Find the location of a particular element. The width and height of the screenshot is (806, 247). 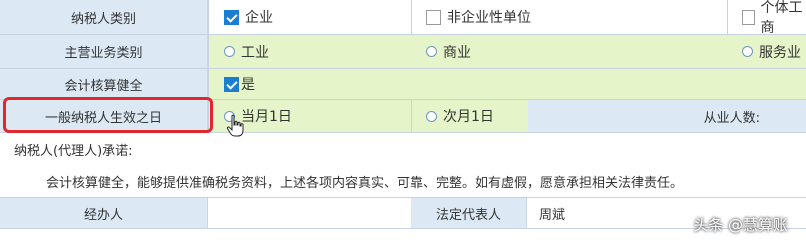

option-service-label: 服务业 is located at coordinates (780, 52).